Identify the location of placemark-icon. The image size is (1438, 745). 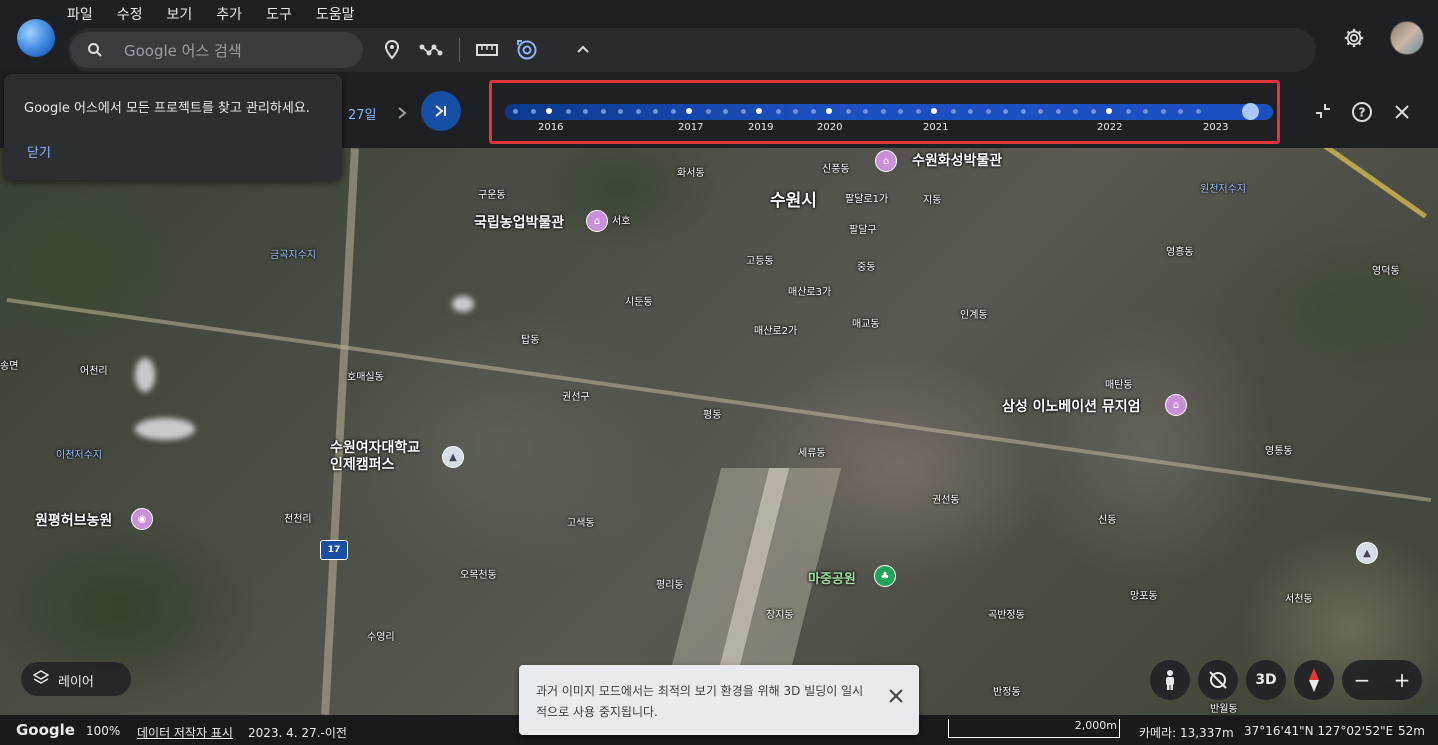
(392, 50).